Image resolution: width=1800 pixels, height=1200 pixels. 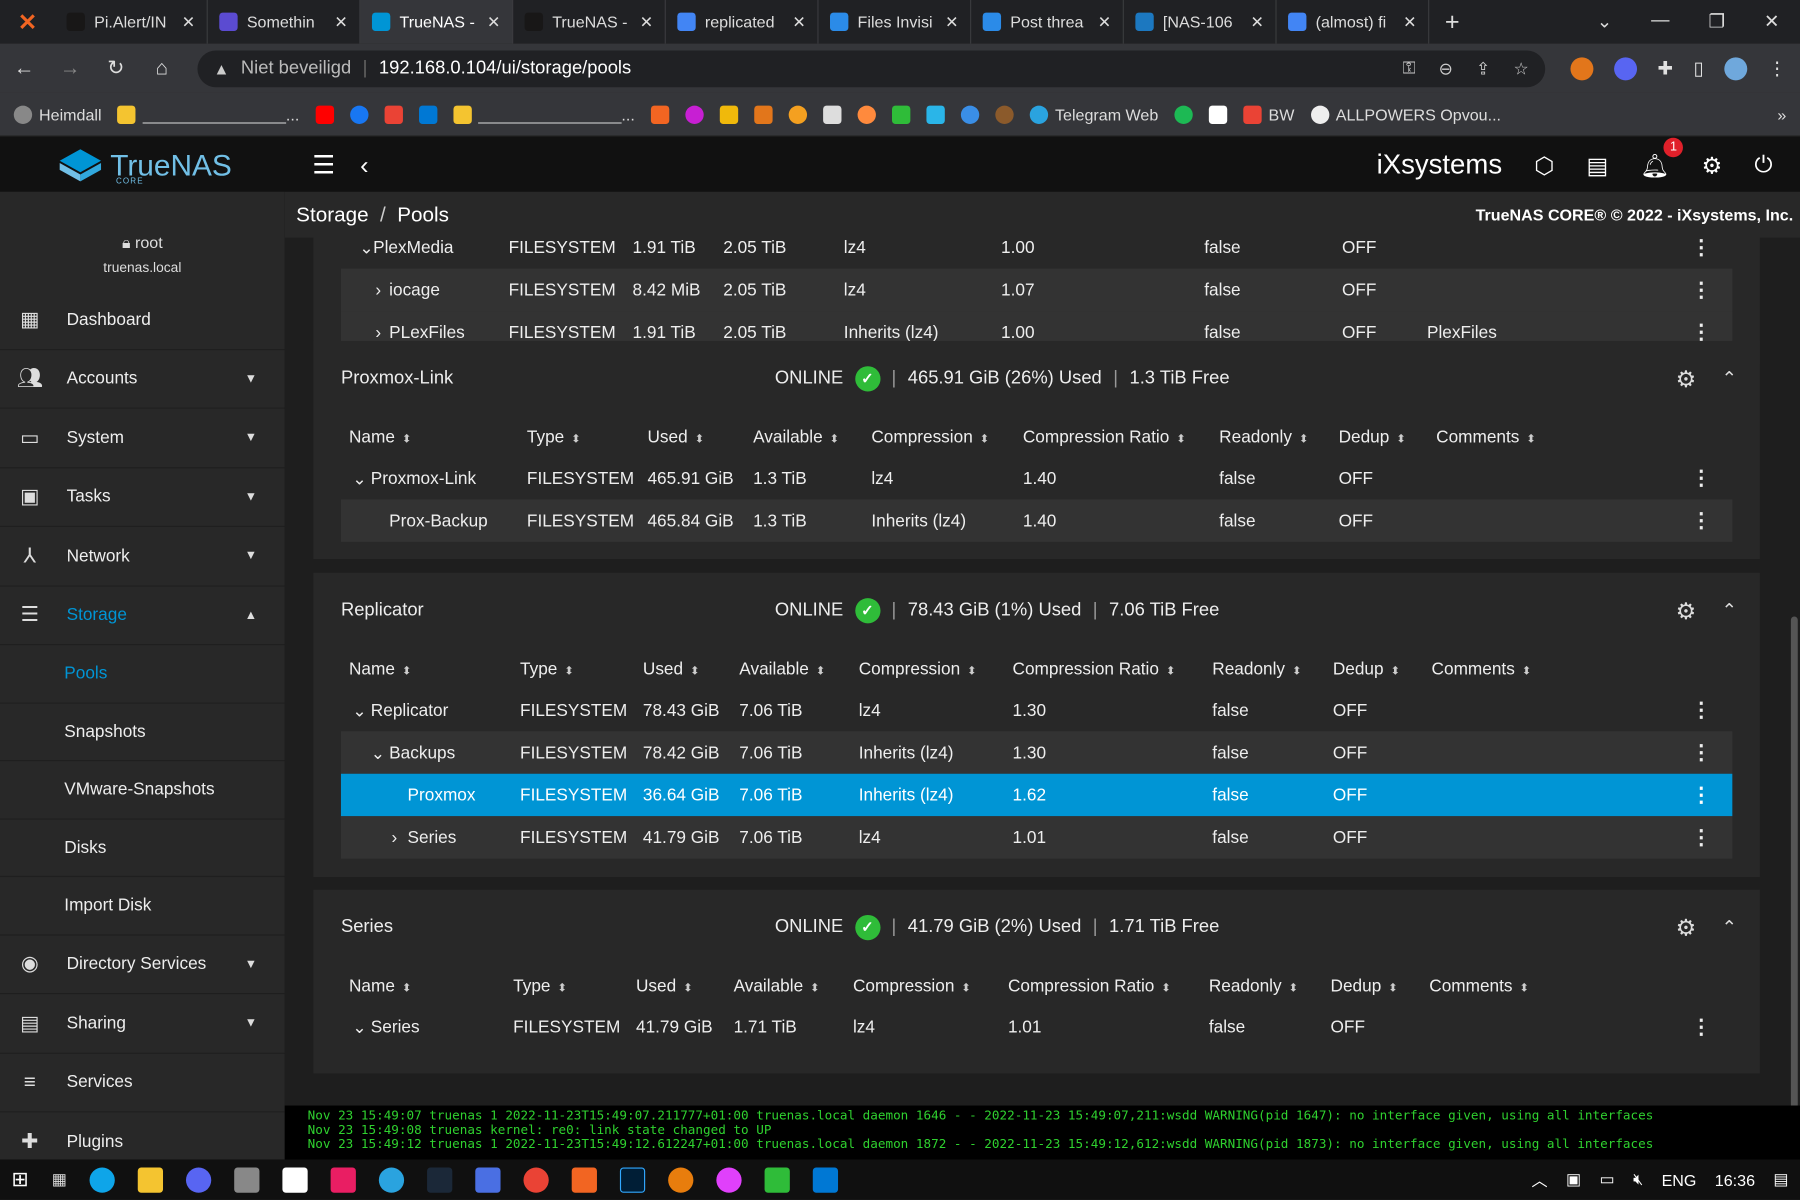 I want to click on settings-gear-icon: ⚙, so click(x=1712, y=165).